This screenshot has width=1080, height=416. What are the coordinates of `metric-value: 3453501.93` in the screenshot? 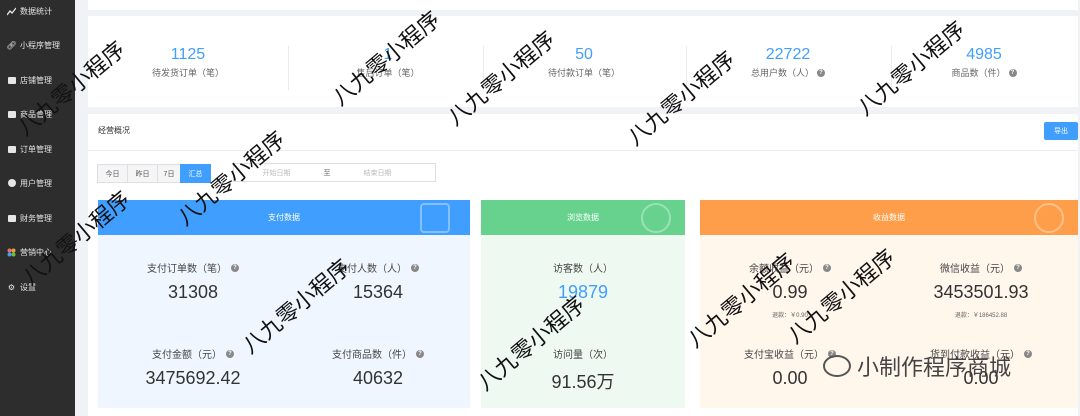 It's located at (981, 292).